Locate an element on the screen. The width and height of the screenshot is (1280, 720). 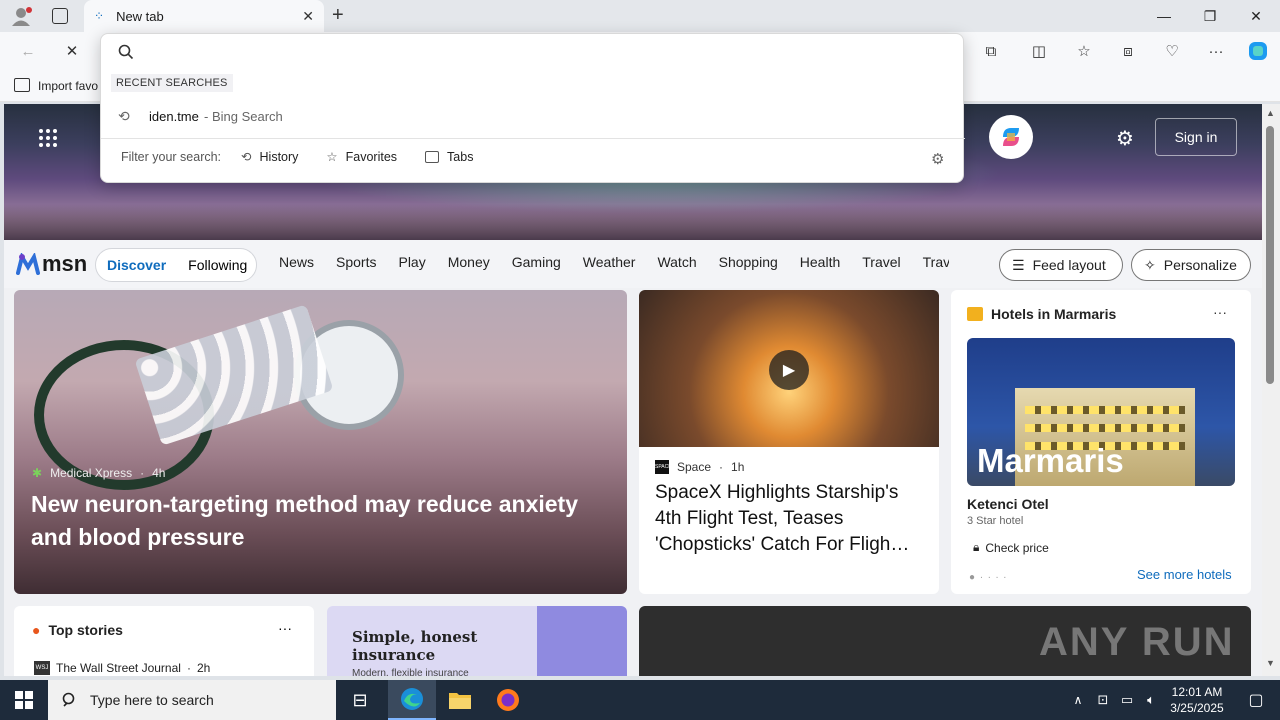
close-tab-icon: ✕ is located at coordinates (308, 16).